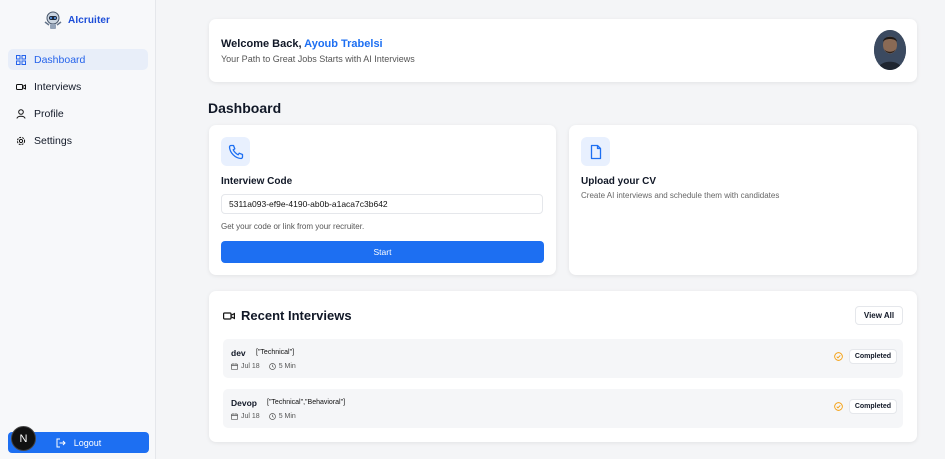 This screenshot has width=945, height=459. I want to click on interview-code-title: Interview Code, so click(257, 181).